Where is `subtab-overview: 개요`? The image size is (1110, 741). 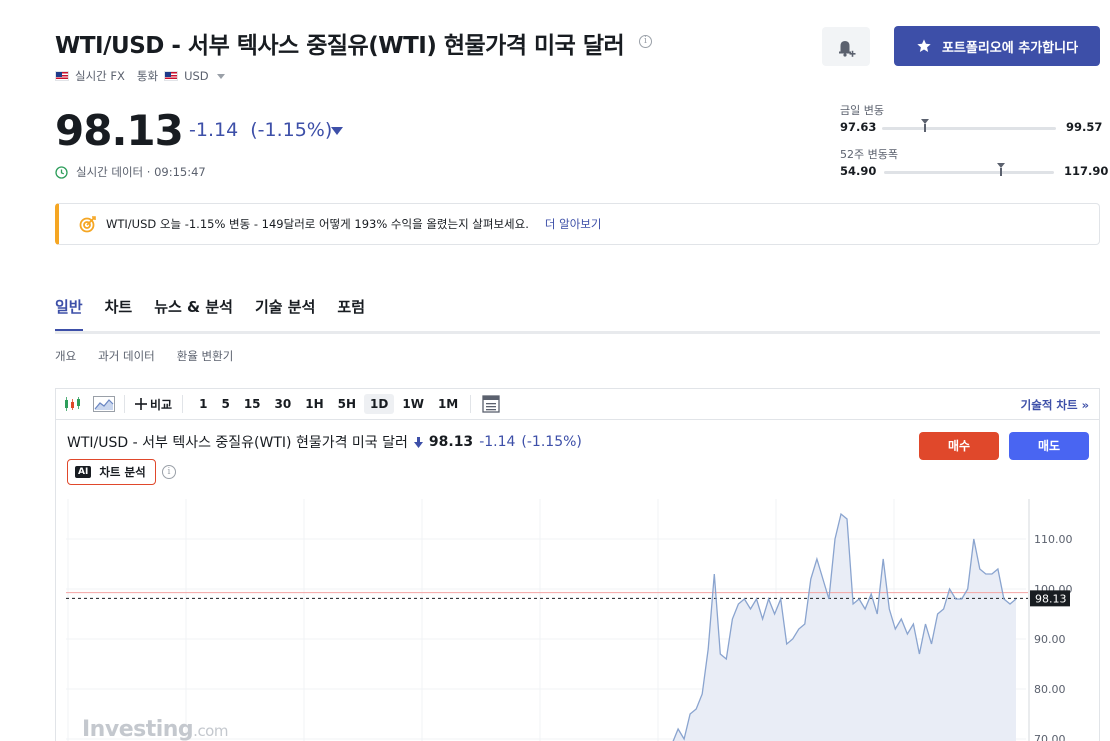
subtab-overview: 개요 is located at coordinates (65, 356).